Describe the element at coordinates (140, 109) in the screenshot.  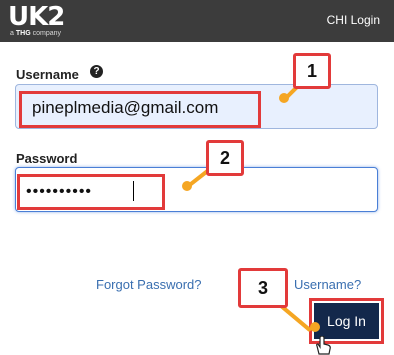
I see `highlight-username` at that location.